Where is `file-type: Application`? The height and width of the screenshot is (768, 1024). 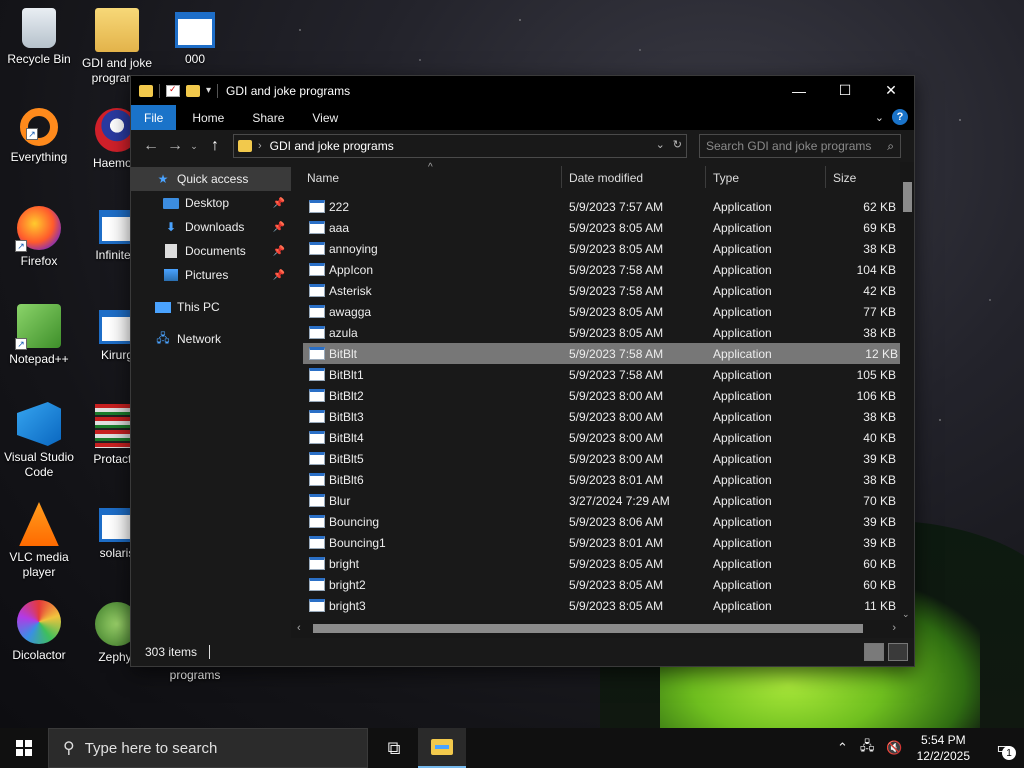 file-type: Application is located at coordinates (742, 606).